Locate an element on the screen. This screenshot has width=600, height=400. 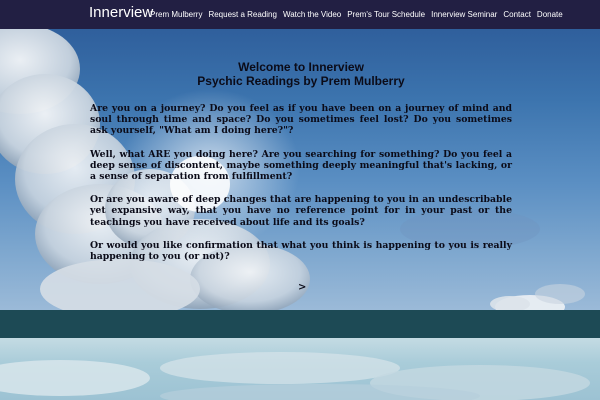
nav-link-request-reading: Request a Reading is located at coordinates (242, 14).